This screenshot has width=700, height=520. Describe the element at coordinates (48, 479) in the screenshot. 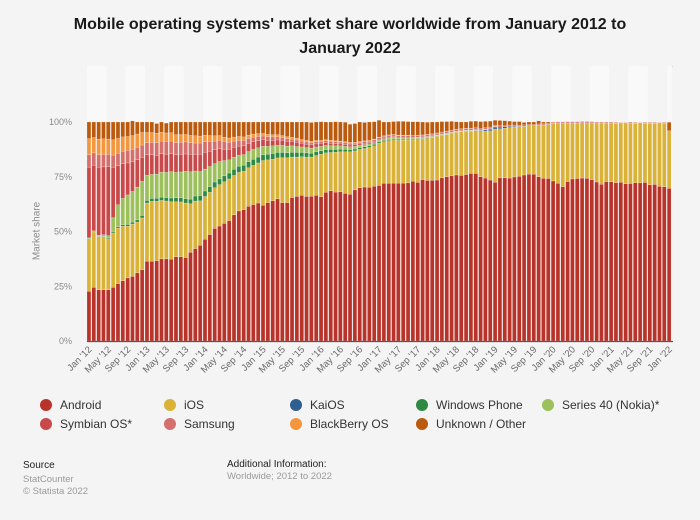

I see `source-name: StatCounter` at that location.